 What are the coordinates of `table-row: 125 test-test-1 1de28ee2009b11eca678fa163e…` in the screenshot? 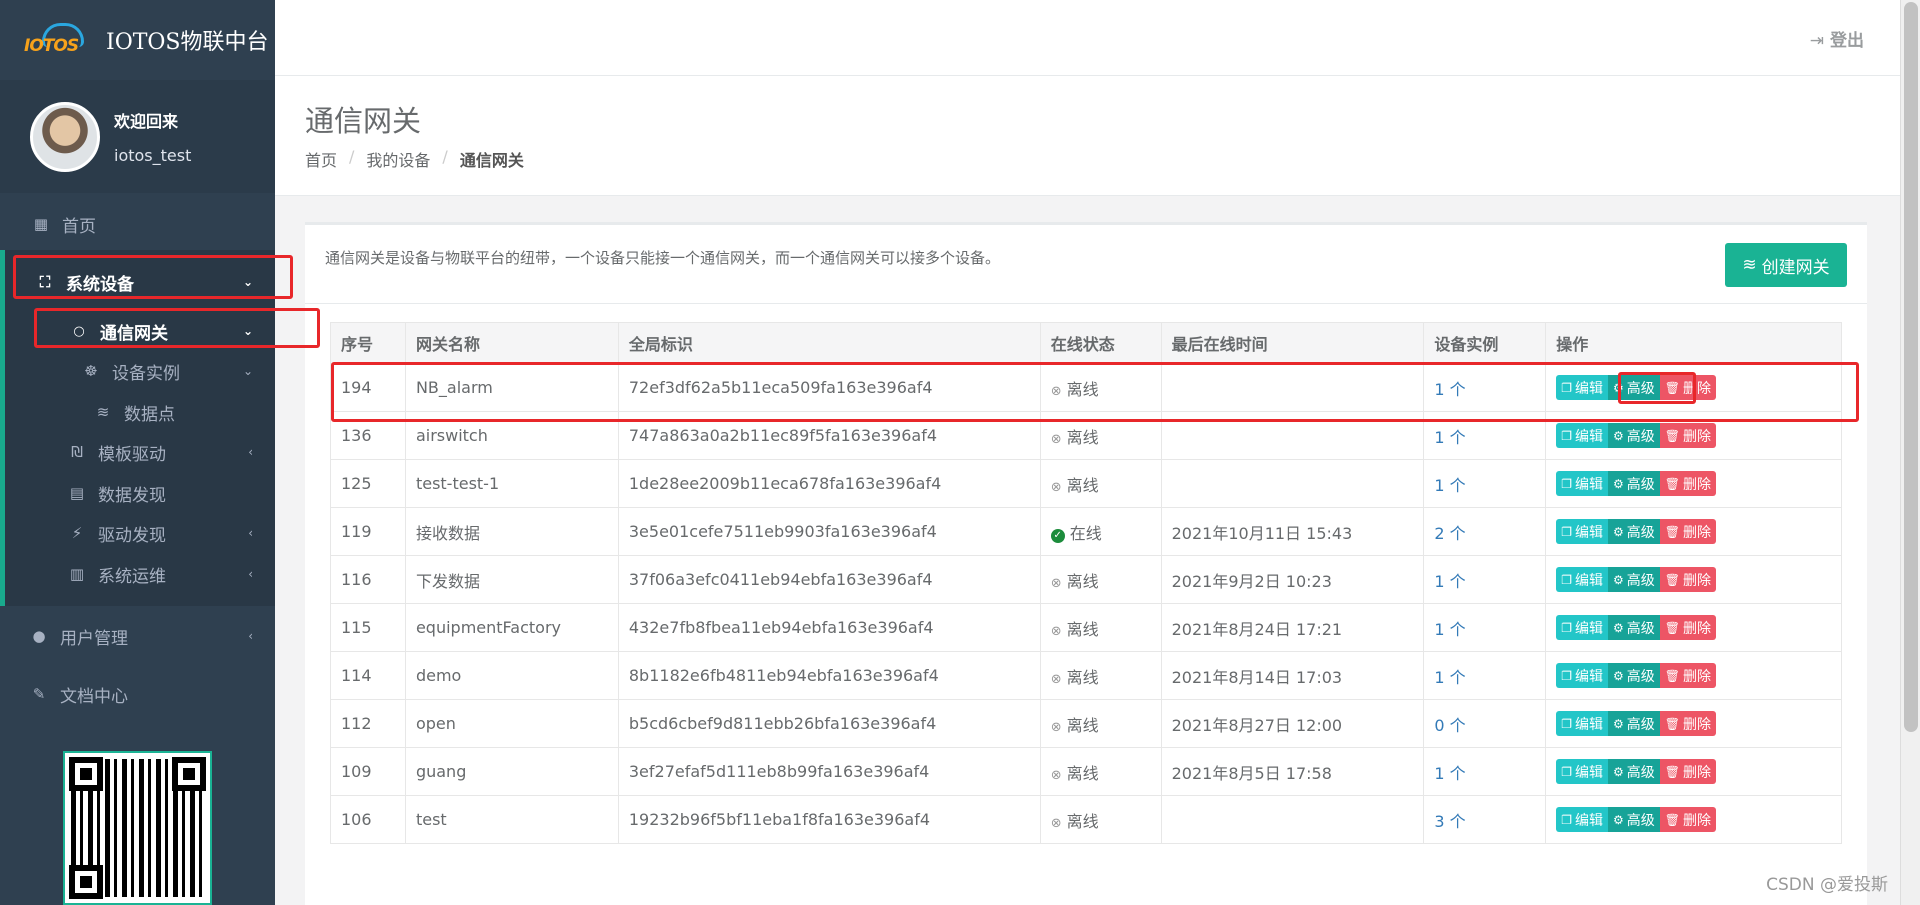 It's located at (1086, 483).